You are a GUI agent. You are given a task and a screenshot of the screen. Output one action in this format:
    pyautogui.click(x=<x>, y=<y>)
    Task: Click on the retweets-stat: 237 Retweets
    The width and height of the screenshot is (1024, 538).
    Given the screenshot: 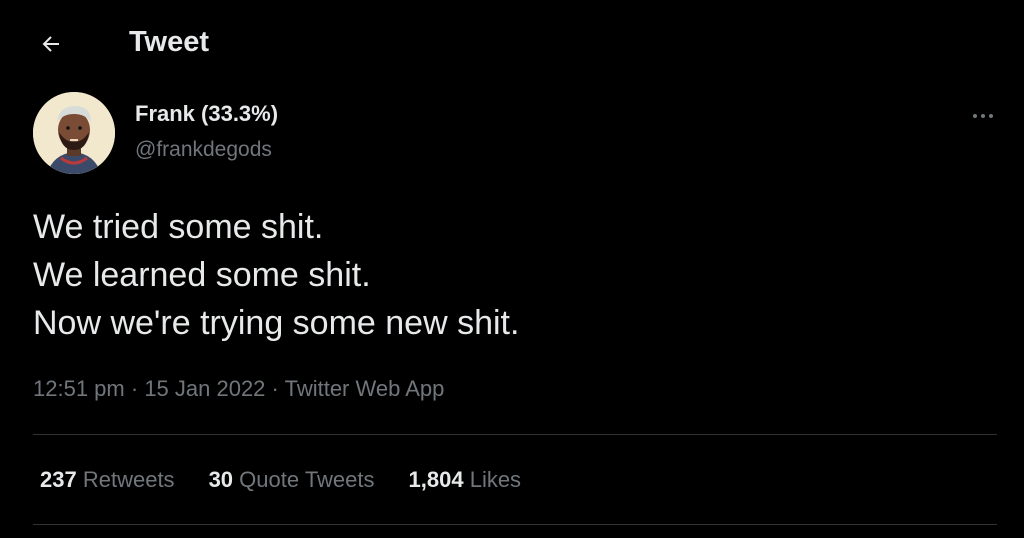 What is the action you would take?
    pyautogui.click(x=107, y=480)
    